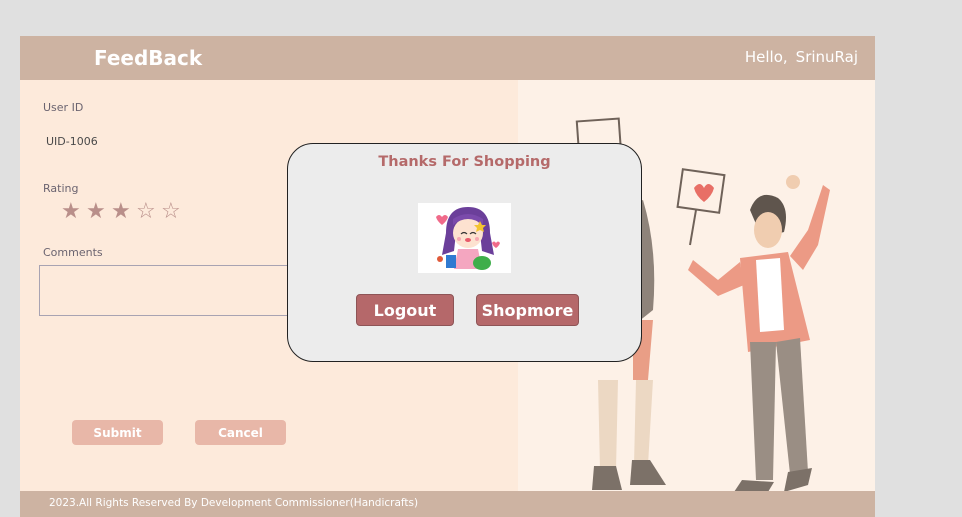 The width and height of the screenshot is (962, 517). I want to click on star-icon-1: ★, so click(73, 211).